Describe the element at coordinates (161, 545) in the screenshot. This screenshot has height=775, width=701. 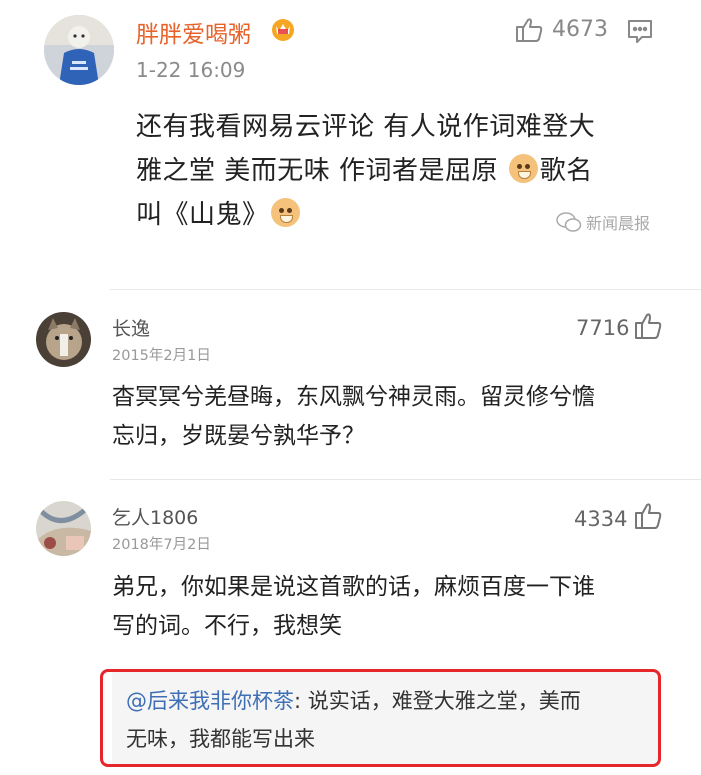
I see `comment-date: 2018年7月2日` at that location.